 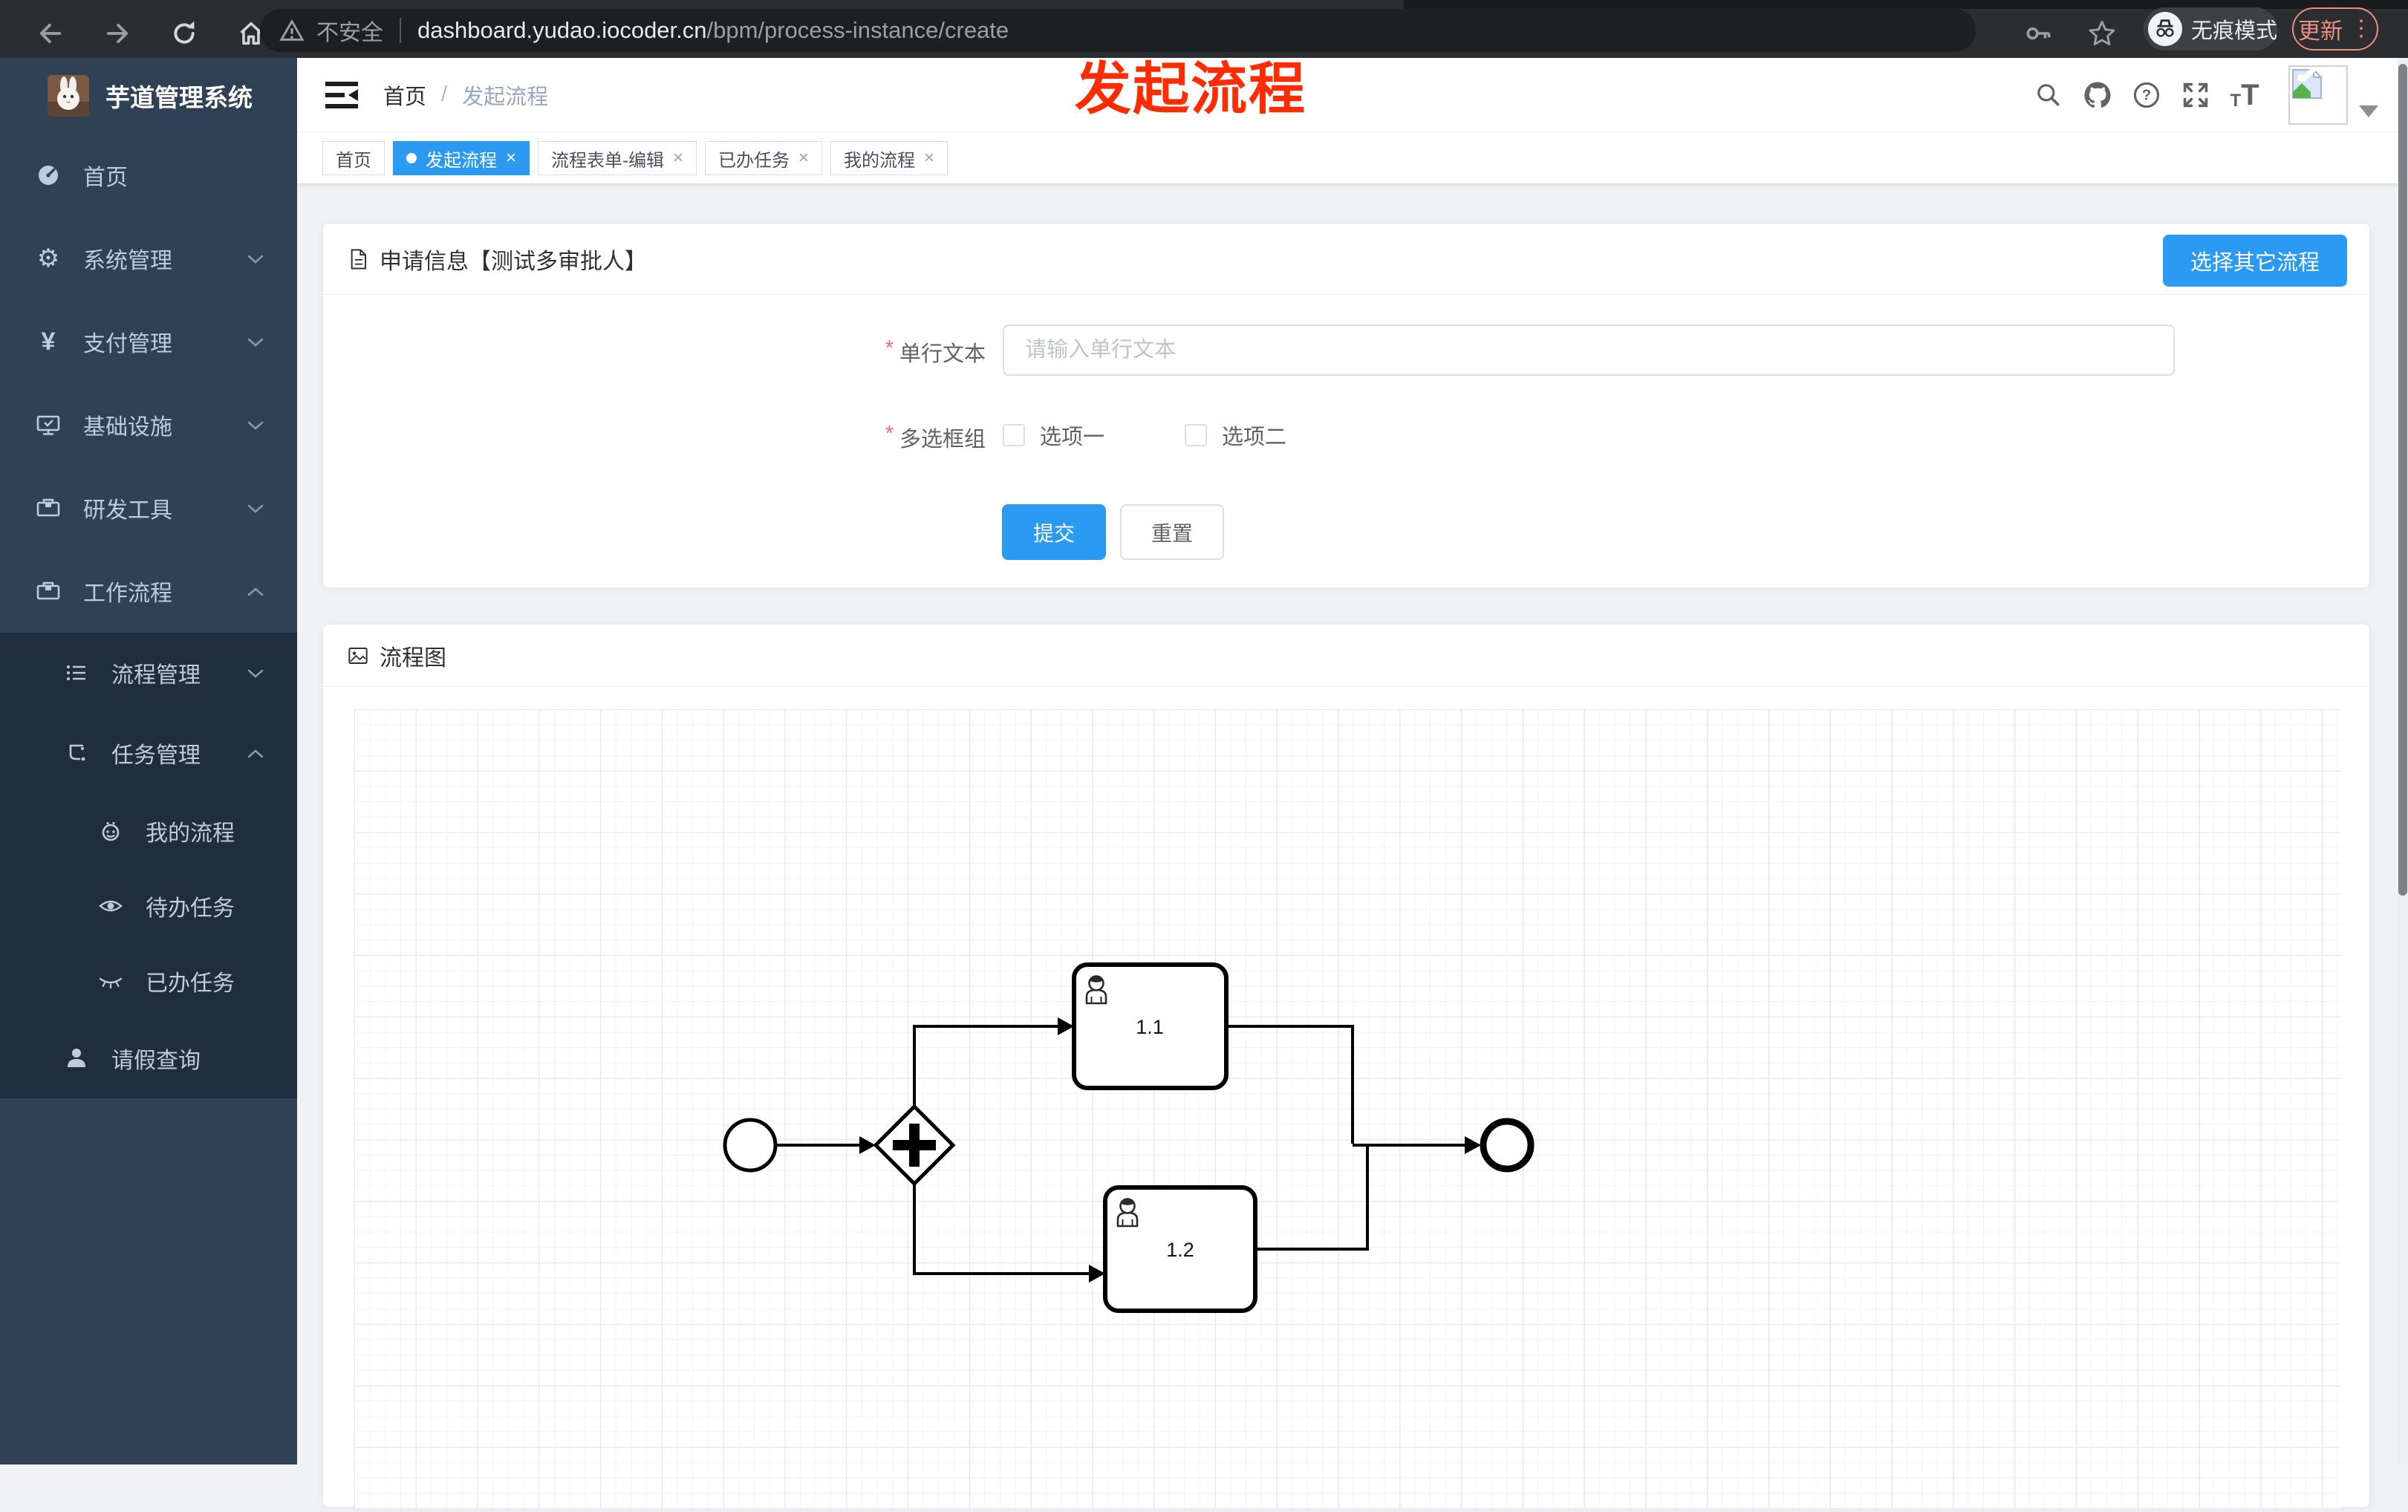 I want to click on header-fullscreen-button, so click(x=2195, y=94).